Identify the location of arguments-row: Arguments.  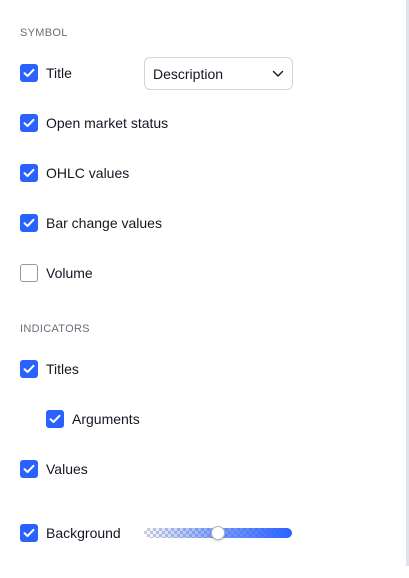
(93, 419).